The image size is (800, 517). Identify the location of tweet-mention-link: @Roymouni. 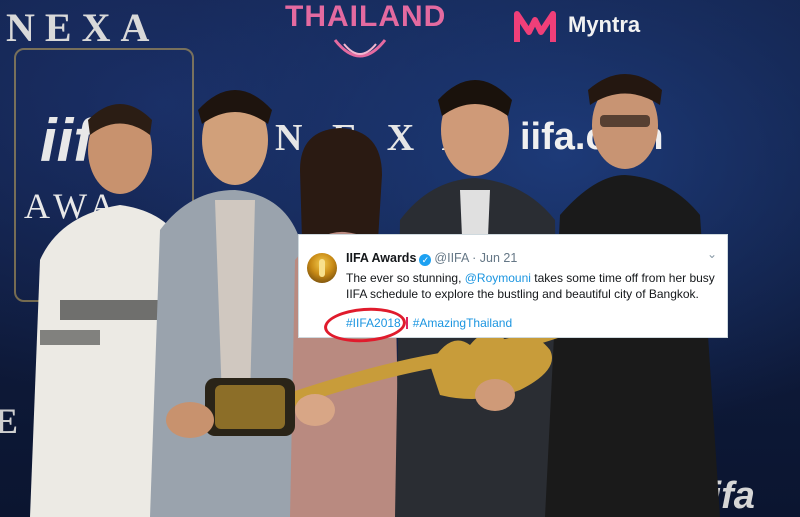
(498, 278).